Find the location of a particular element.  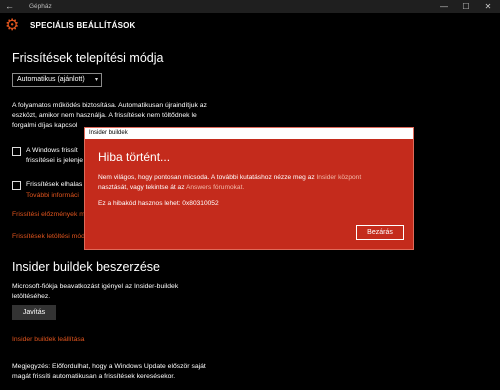

title-bar: ← Gépház — ☐ ✕ is located at coordinates (250, 6).